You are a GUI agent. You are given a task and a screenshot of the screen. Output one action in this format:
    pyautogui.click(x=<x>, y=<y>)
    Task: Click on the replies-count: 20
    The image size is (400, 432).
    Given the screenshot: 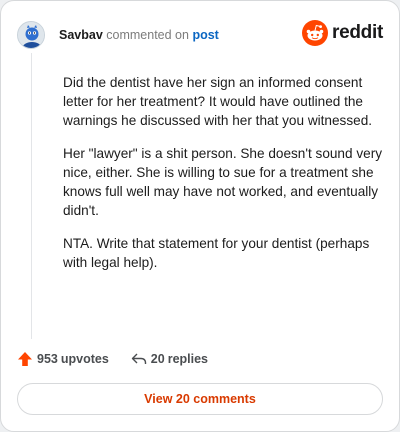 What is the action you would take?
    pyautogui.click(x=157, y=359)
    